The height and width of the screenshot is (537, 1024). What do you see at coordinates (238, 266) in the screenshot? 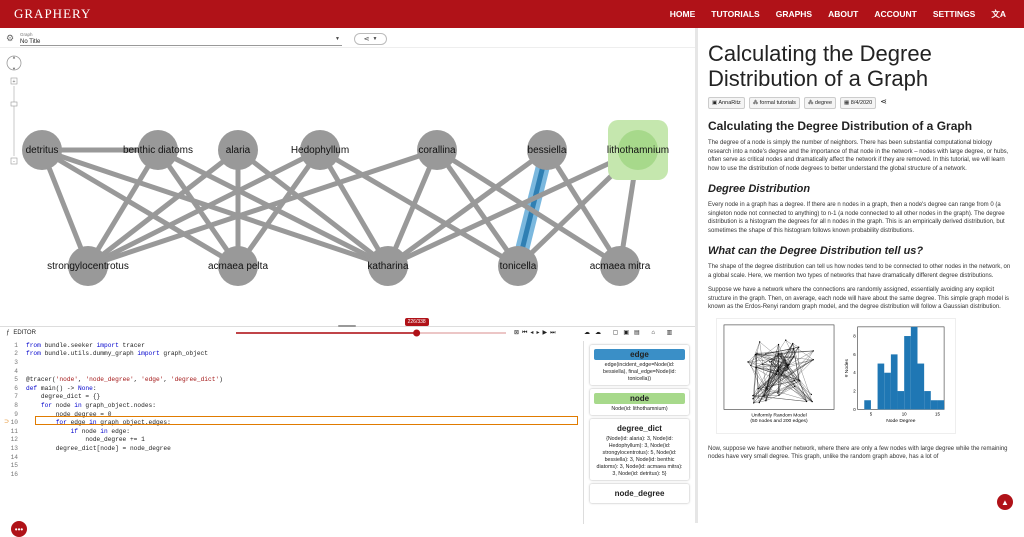
I see `graph-node-label: acmaea pelta` at bounding box center [238, 266].